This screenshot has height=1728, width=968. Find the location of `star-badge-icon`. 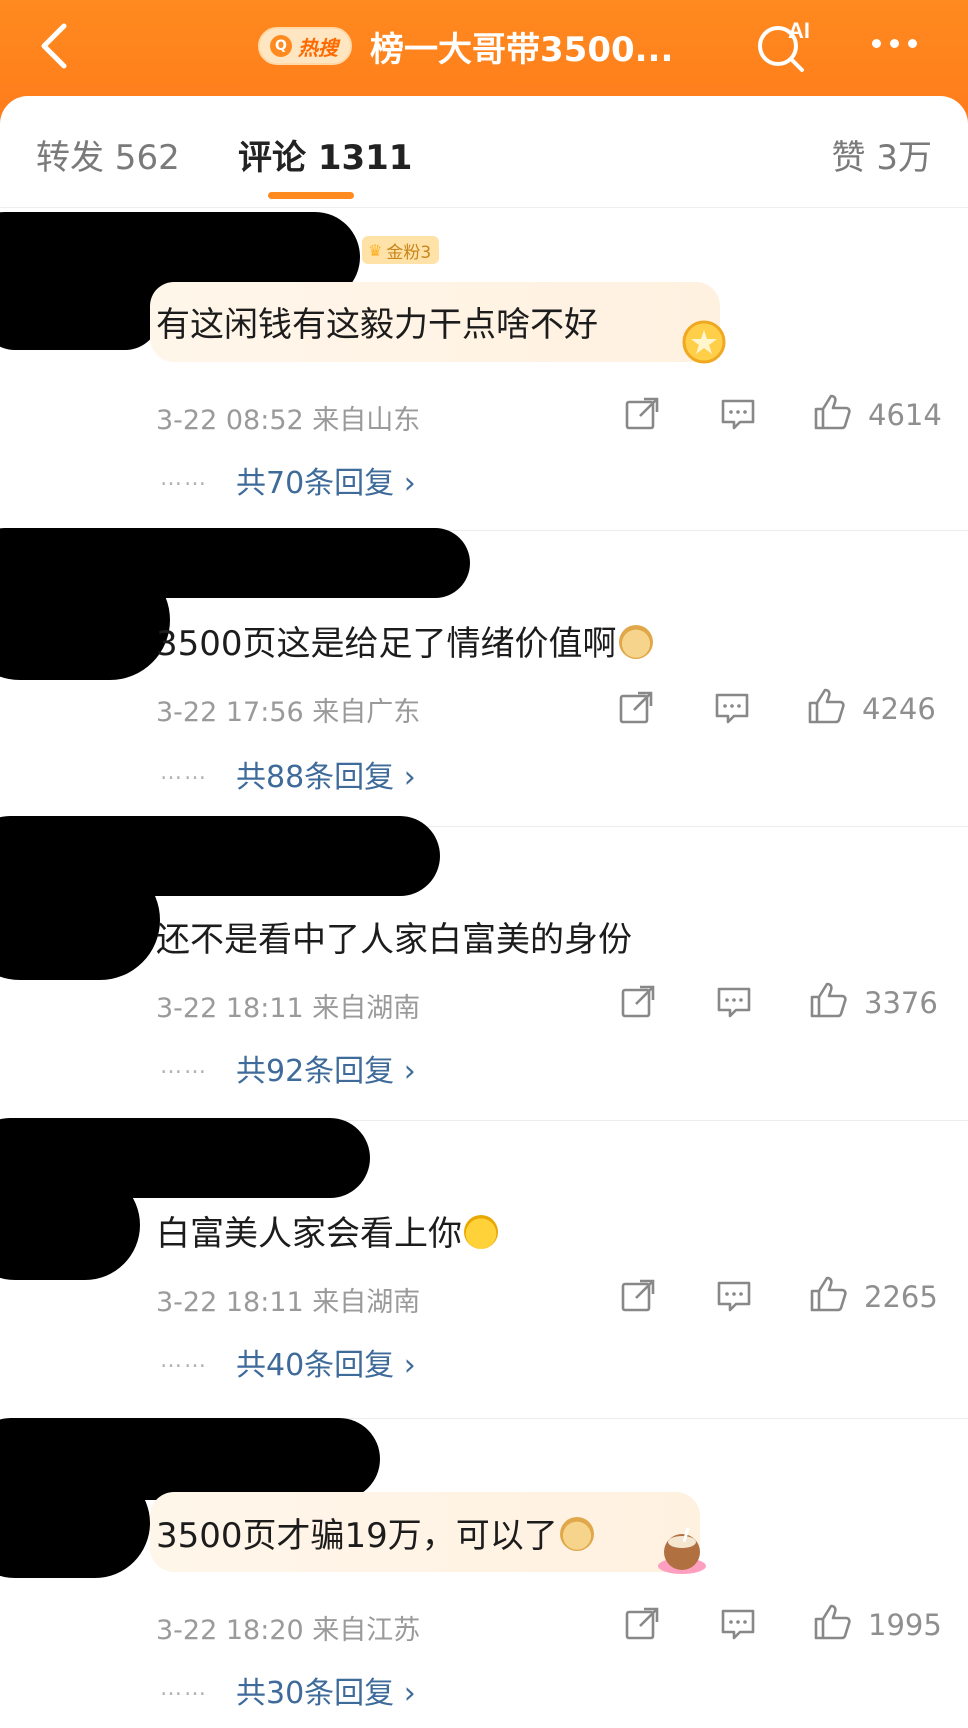

star-badge-icon is located at coordinates (704, 342).